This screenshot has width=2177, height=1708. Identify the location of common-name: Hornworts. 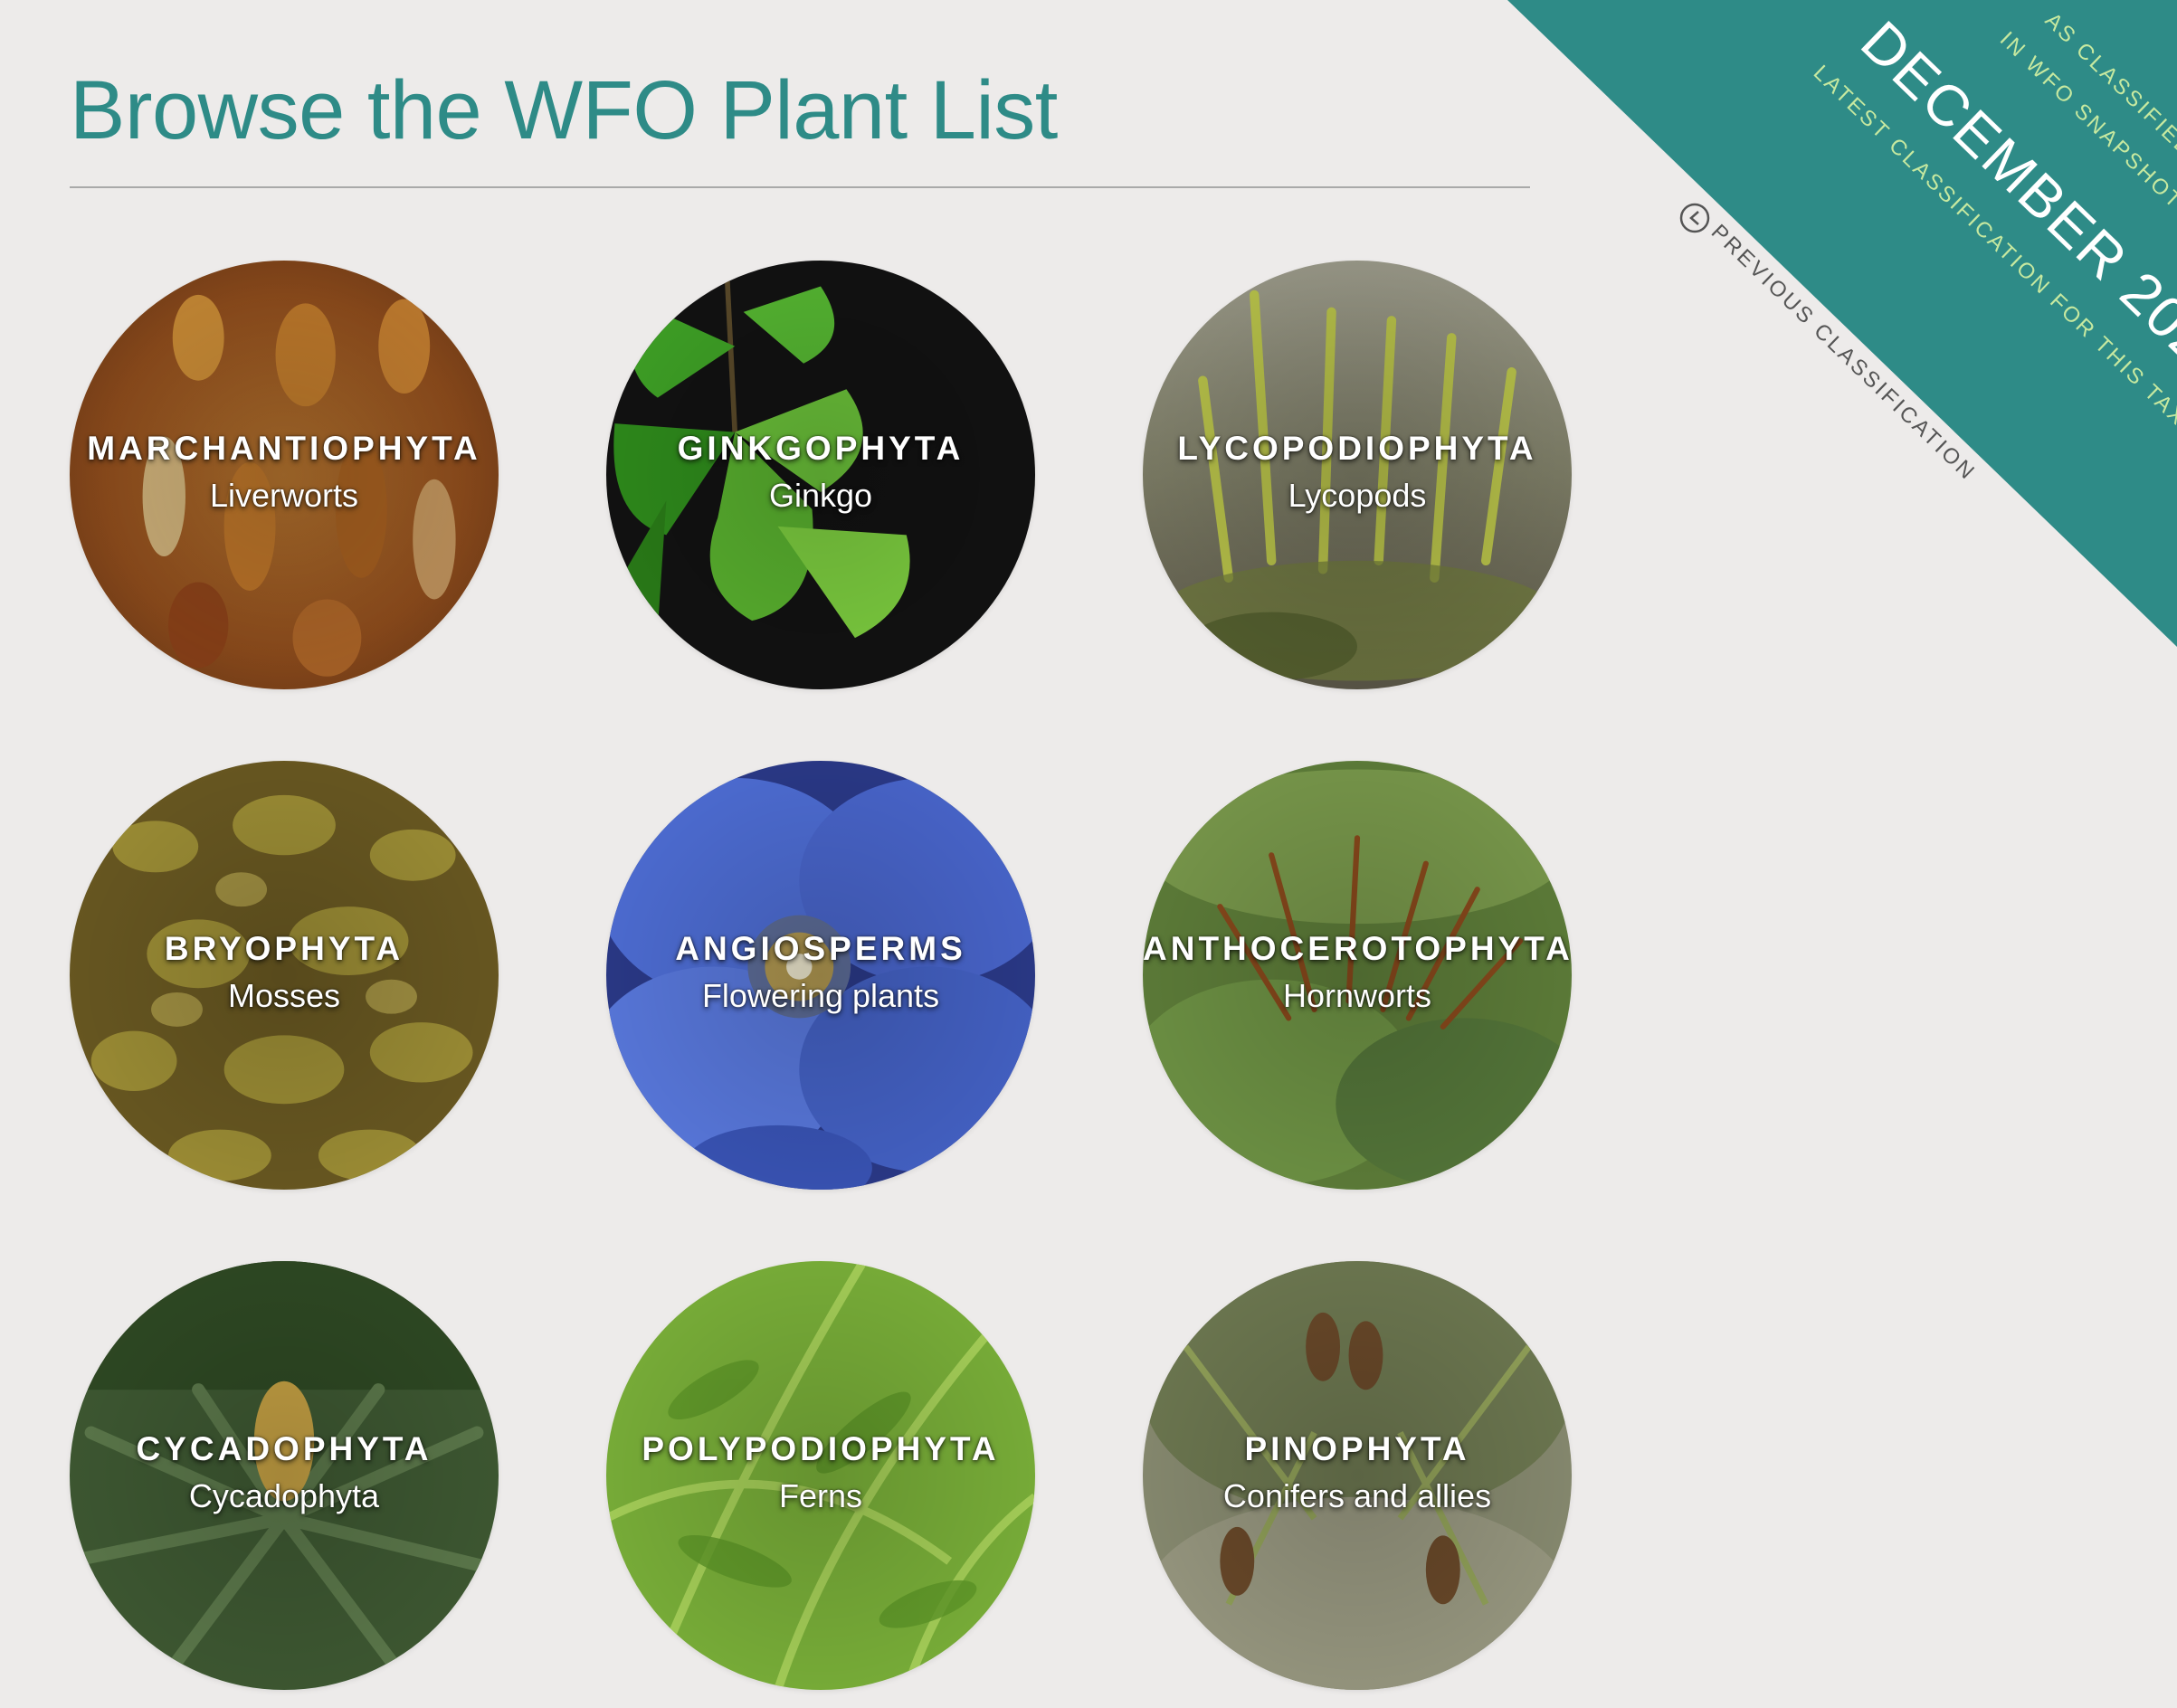
(1357, 995).